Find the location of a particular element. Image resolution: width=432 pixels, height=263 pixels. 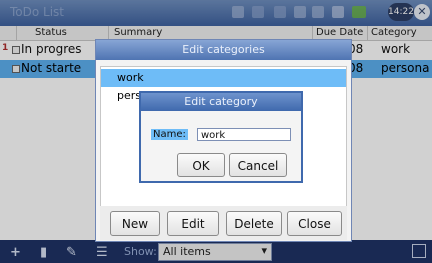

new-button: New is located at coordinates (135, 223).